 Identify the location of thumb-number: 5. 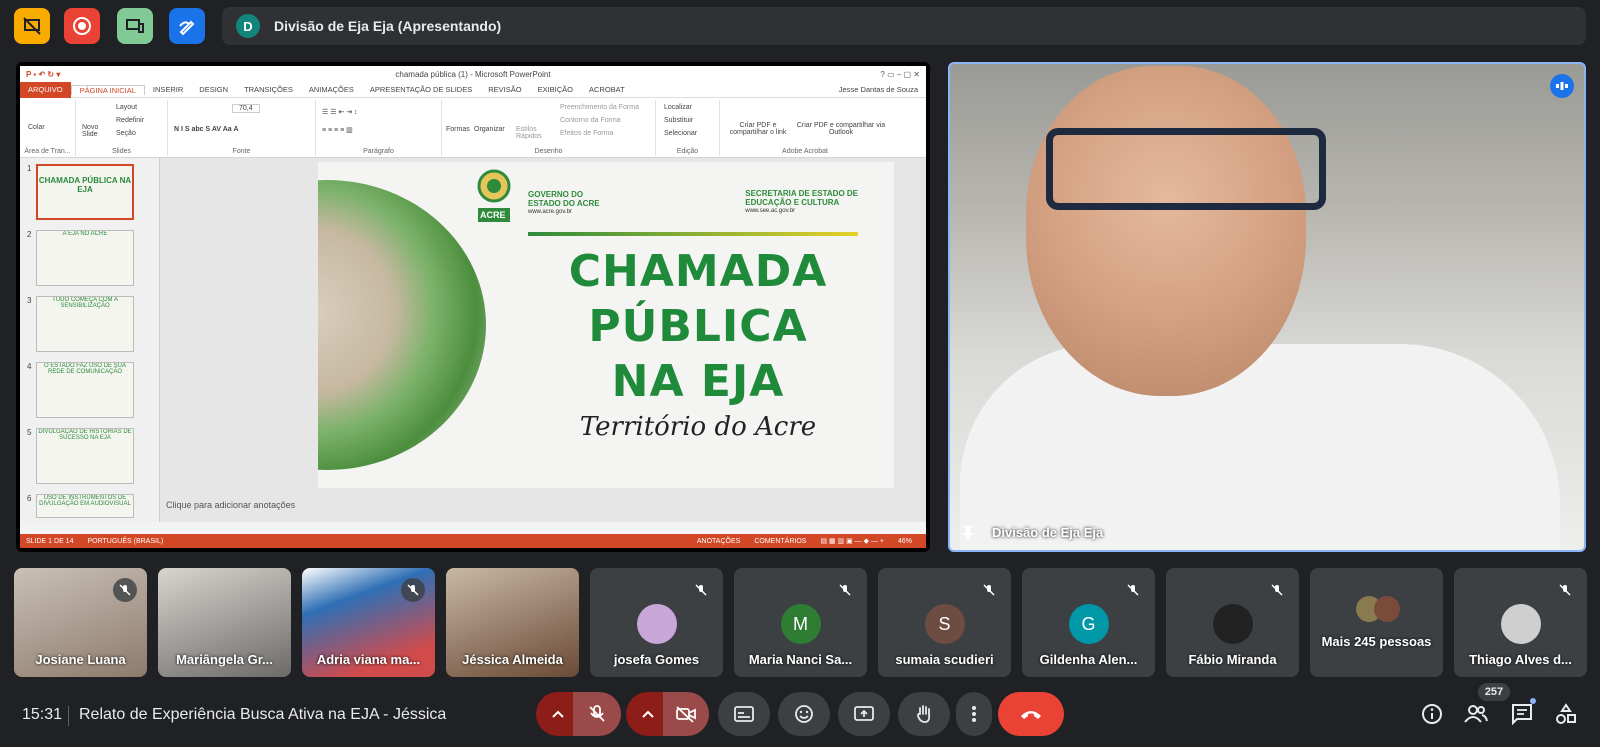
(29, 432).